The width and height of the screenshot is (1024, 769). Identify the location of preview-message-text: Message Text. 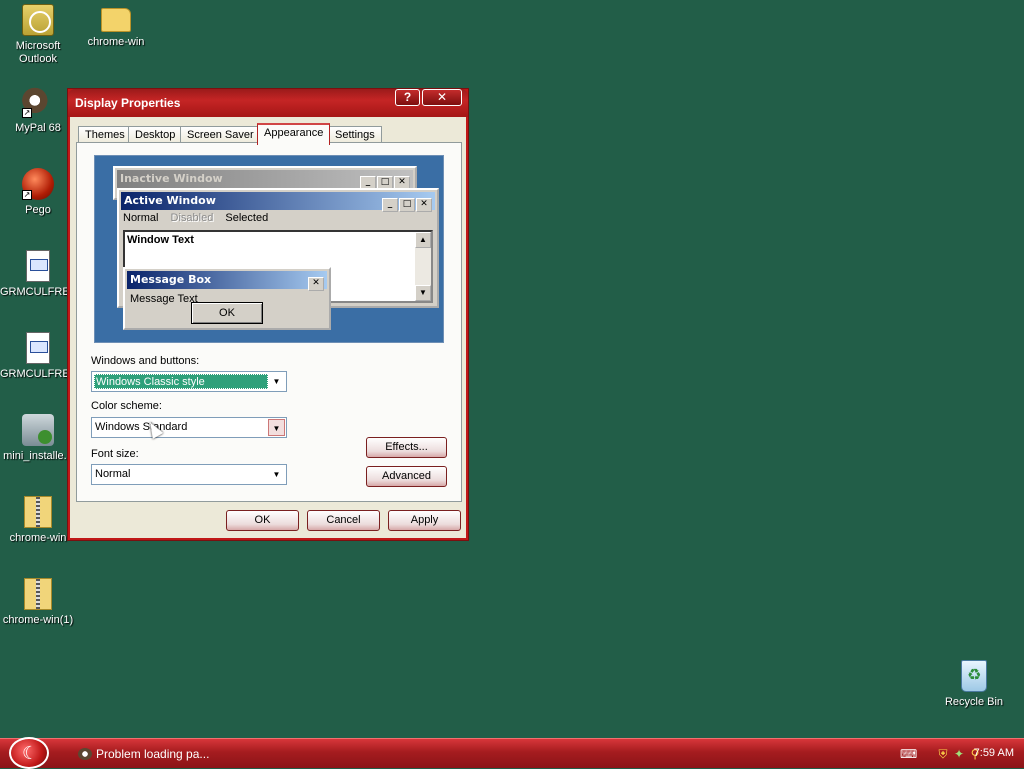
(164, 299).